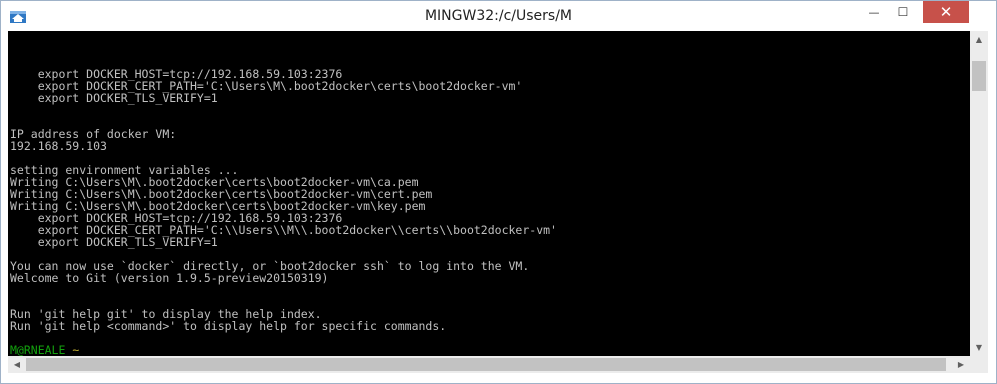  What do you see at coordinates (58, 146) in the screenshot?
I see `terminal-line: 192.168.59.103` at bounding box center [58, 146].